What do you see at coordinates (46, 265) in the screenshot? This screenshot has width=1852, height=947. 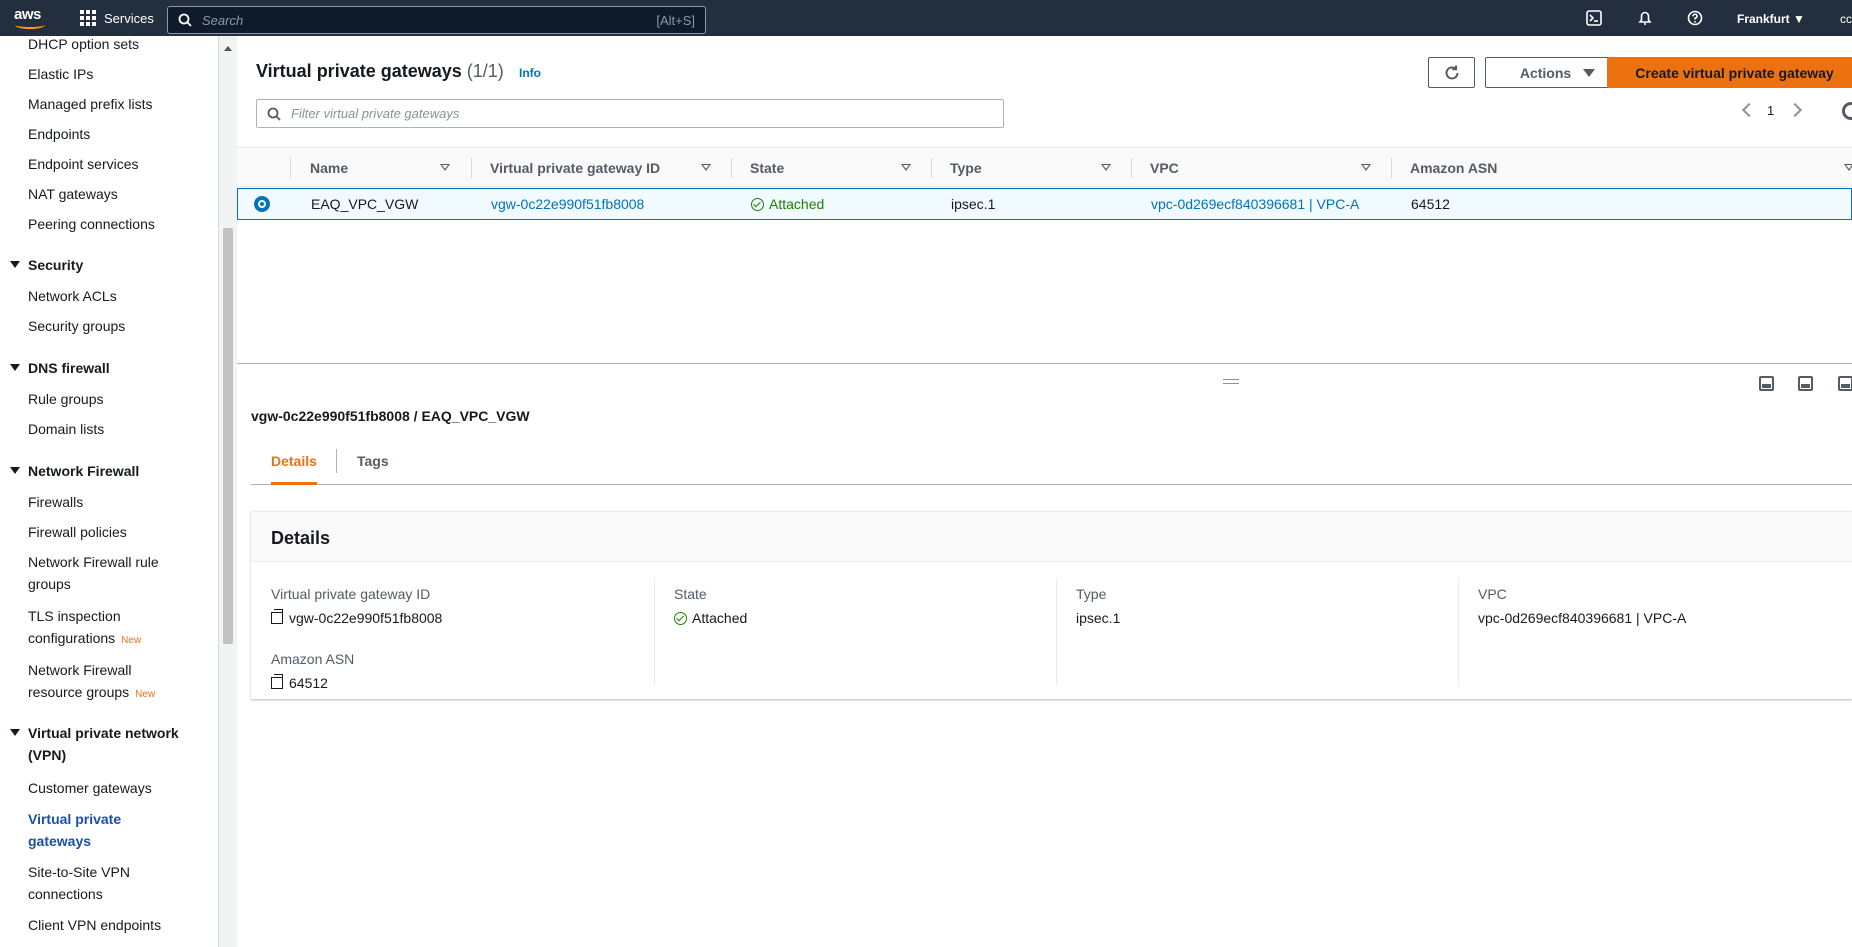 I see `sidebar-section-security: Security` at bounding box center [46, 265].